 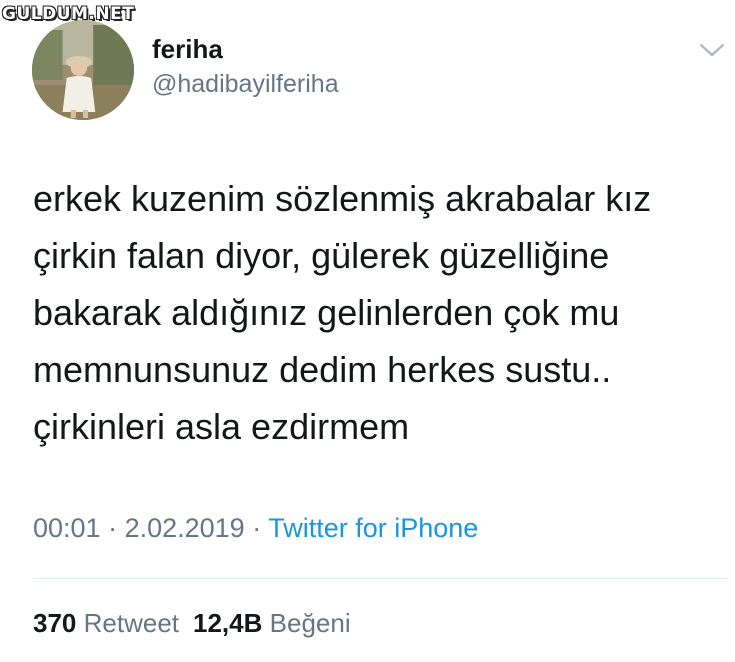 What do you see at coordinates (131, 623) in the screenshot?
I see `retweet-label: Retweet` at bounding box center [131, 623].